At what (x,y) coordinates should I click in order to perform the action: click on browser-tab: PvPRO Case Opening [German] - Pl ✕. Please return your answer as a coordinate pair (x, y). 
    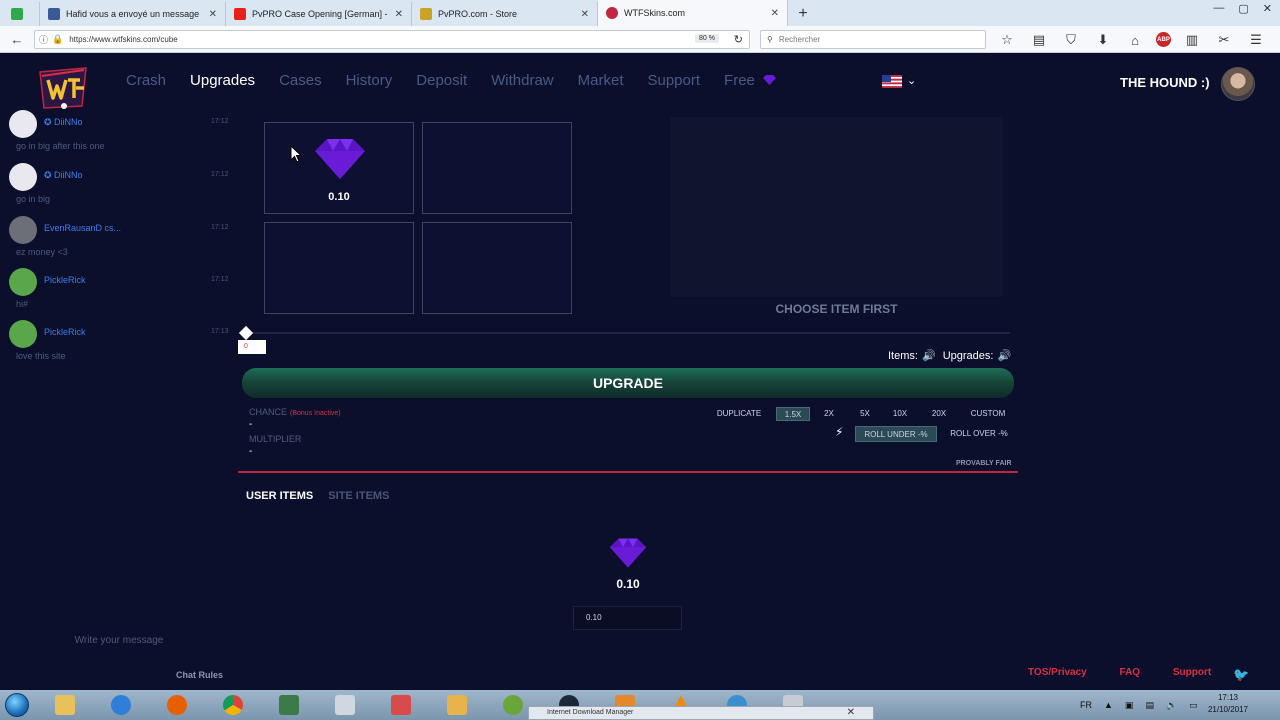
    Looking at the image, I should click on (319, 14).